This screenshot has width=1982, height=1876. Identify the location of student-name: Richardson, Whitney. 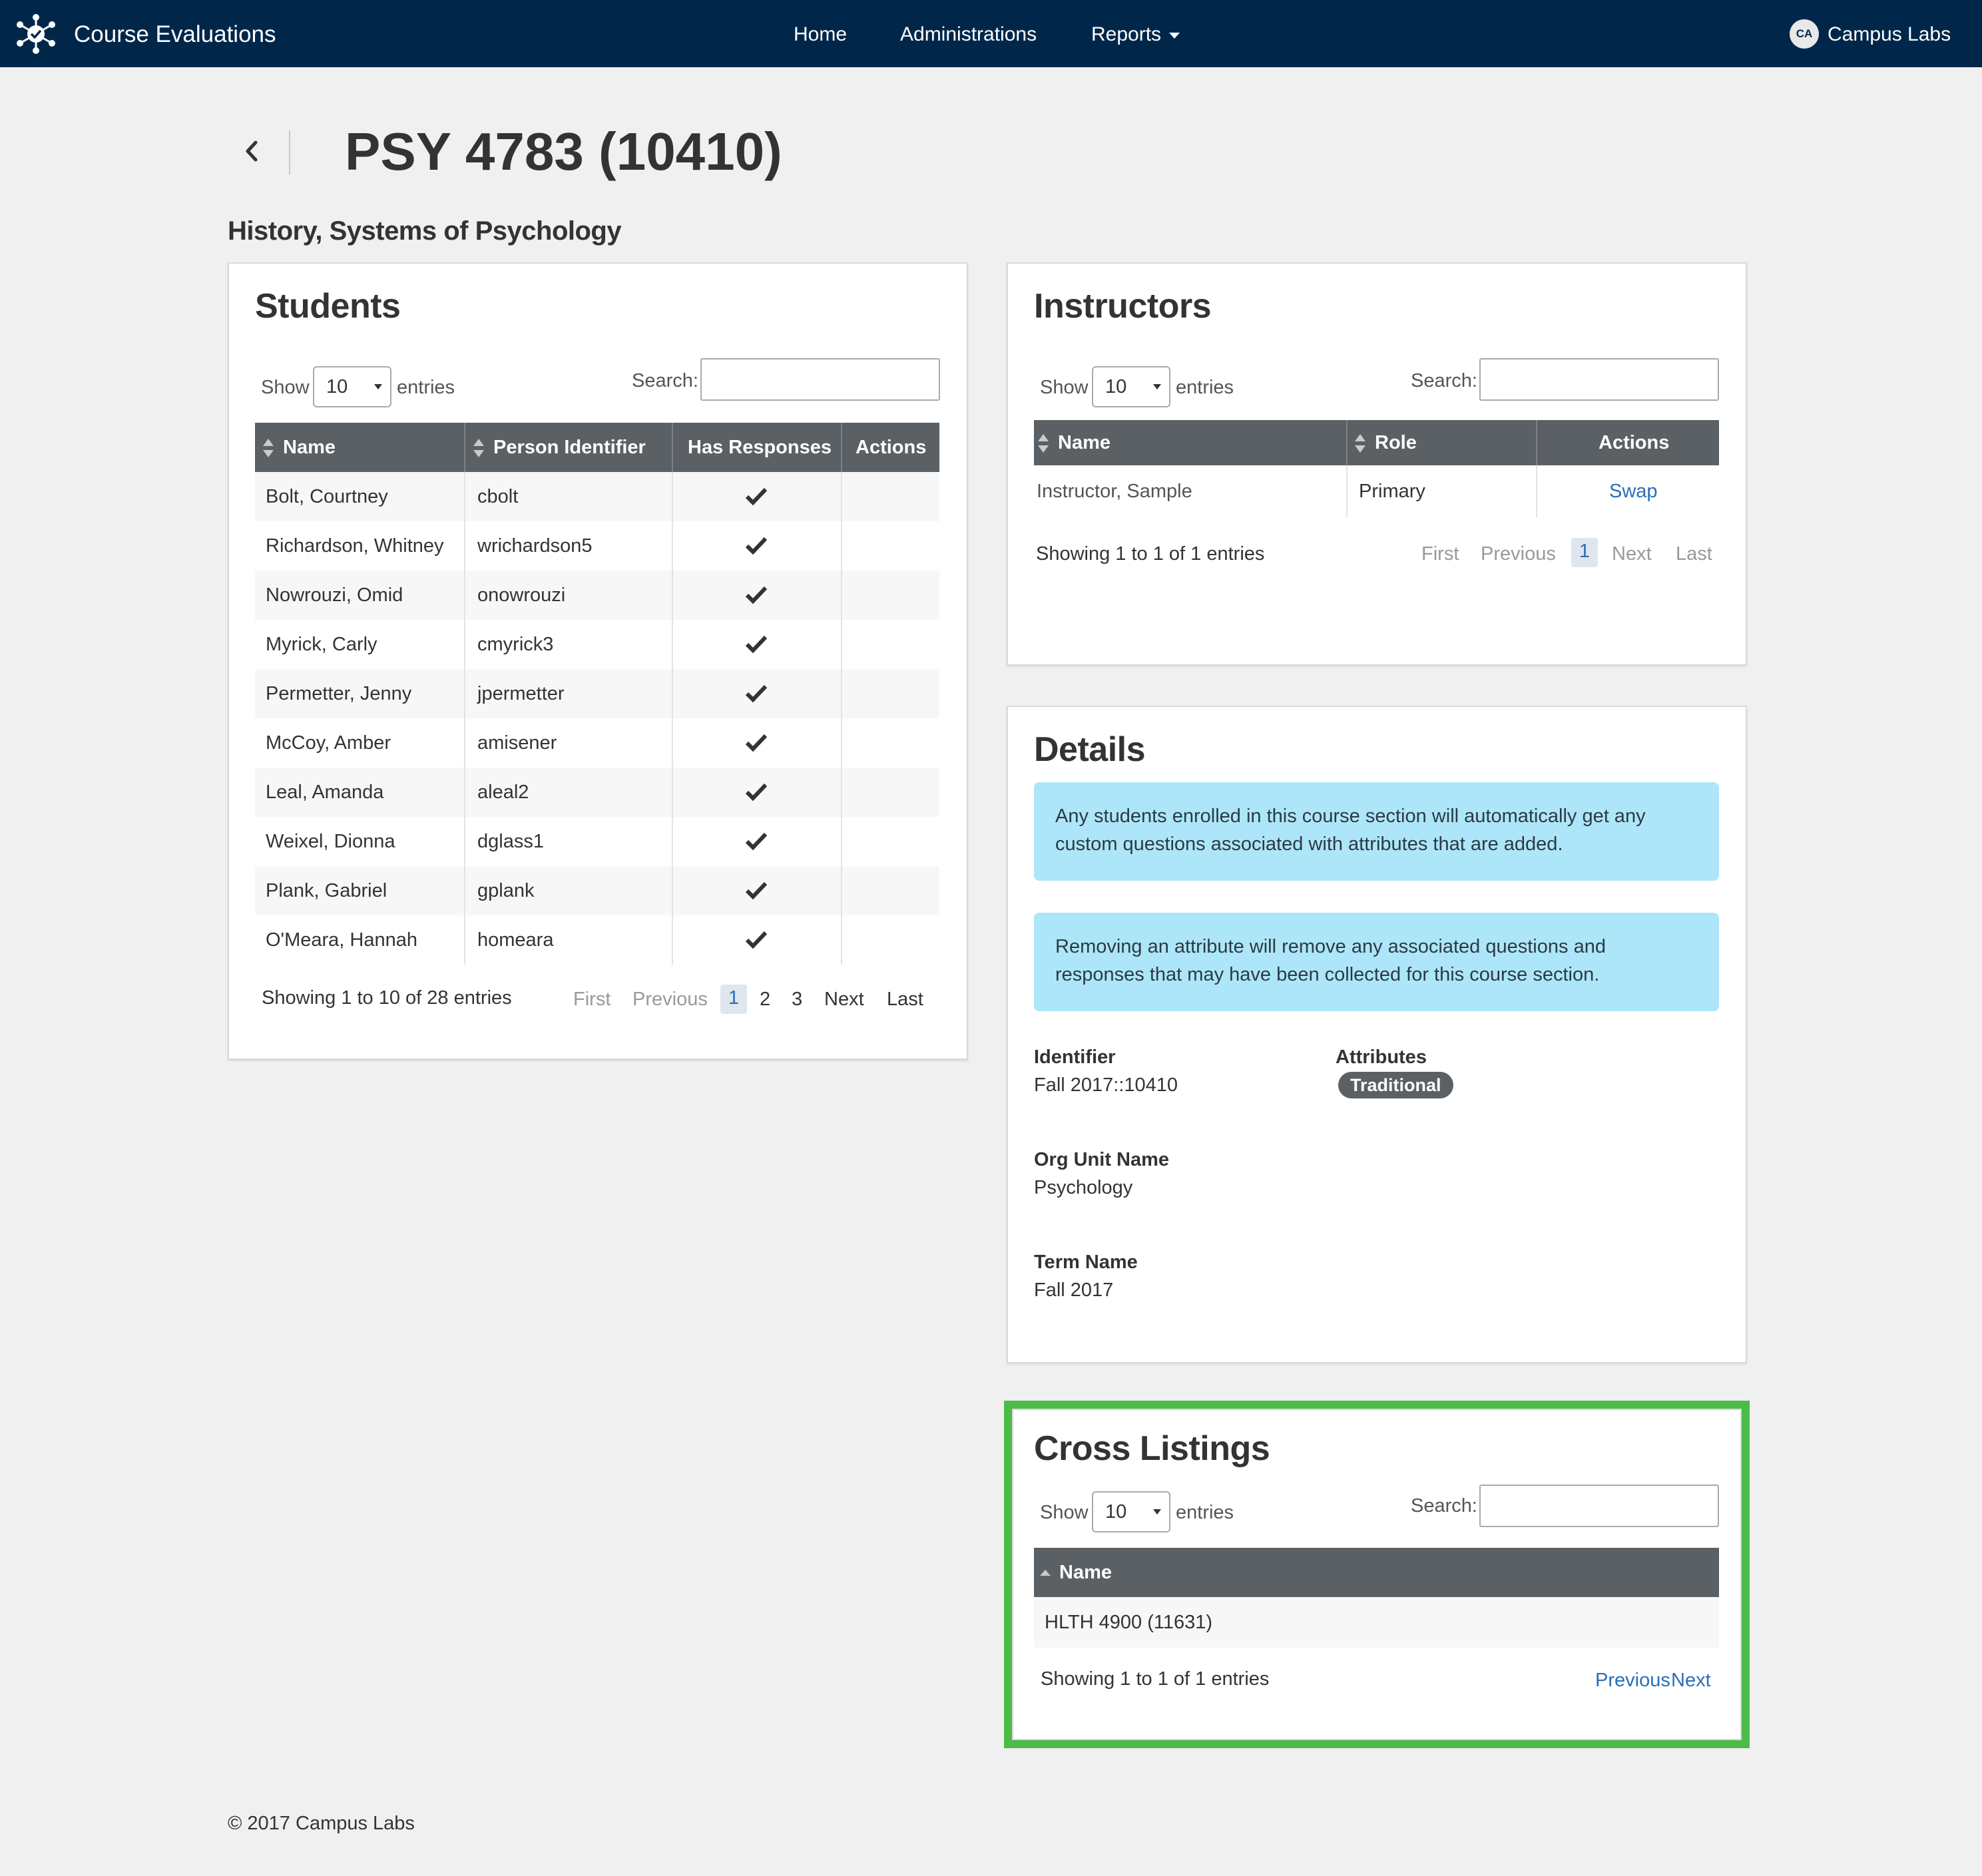
(355, 546).